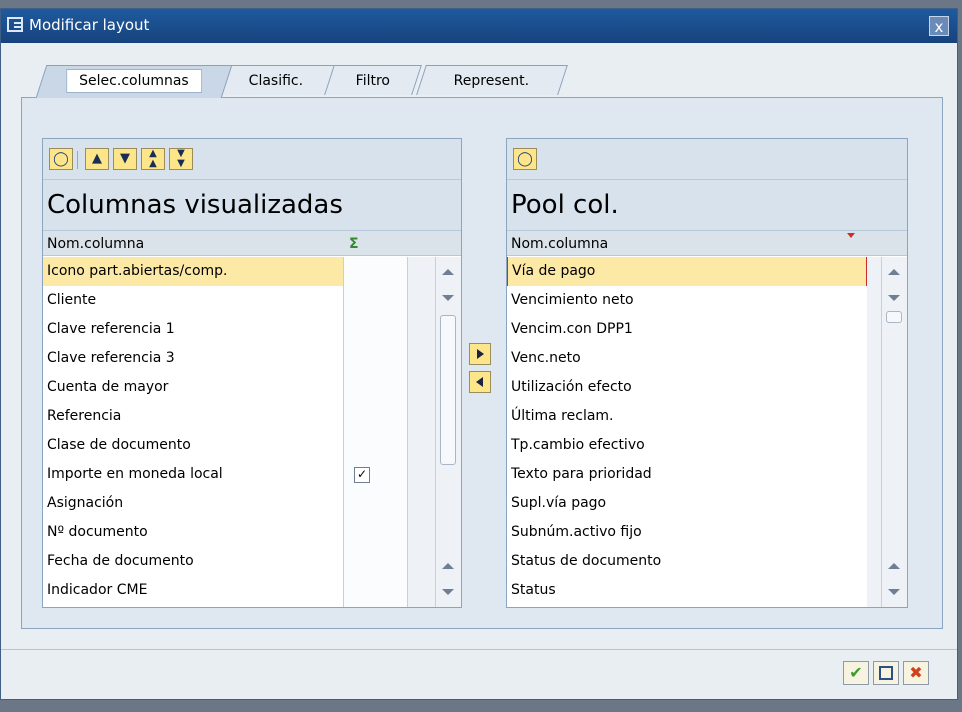 Image resolution: width=962 pixels, height=712 pixels. I want to click on list-item: Última reclam., so click(687, 416).